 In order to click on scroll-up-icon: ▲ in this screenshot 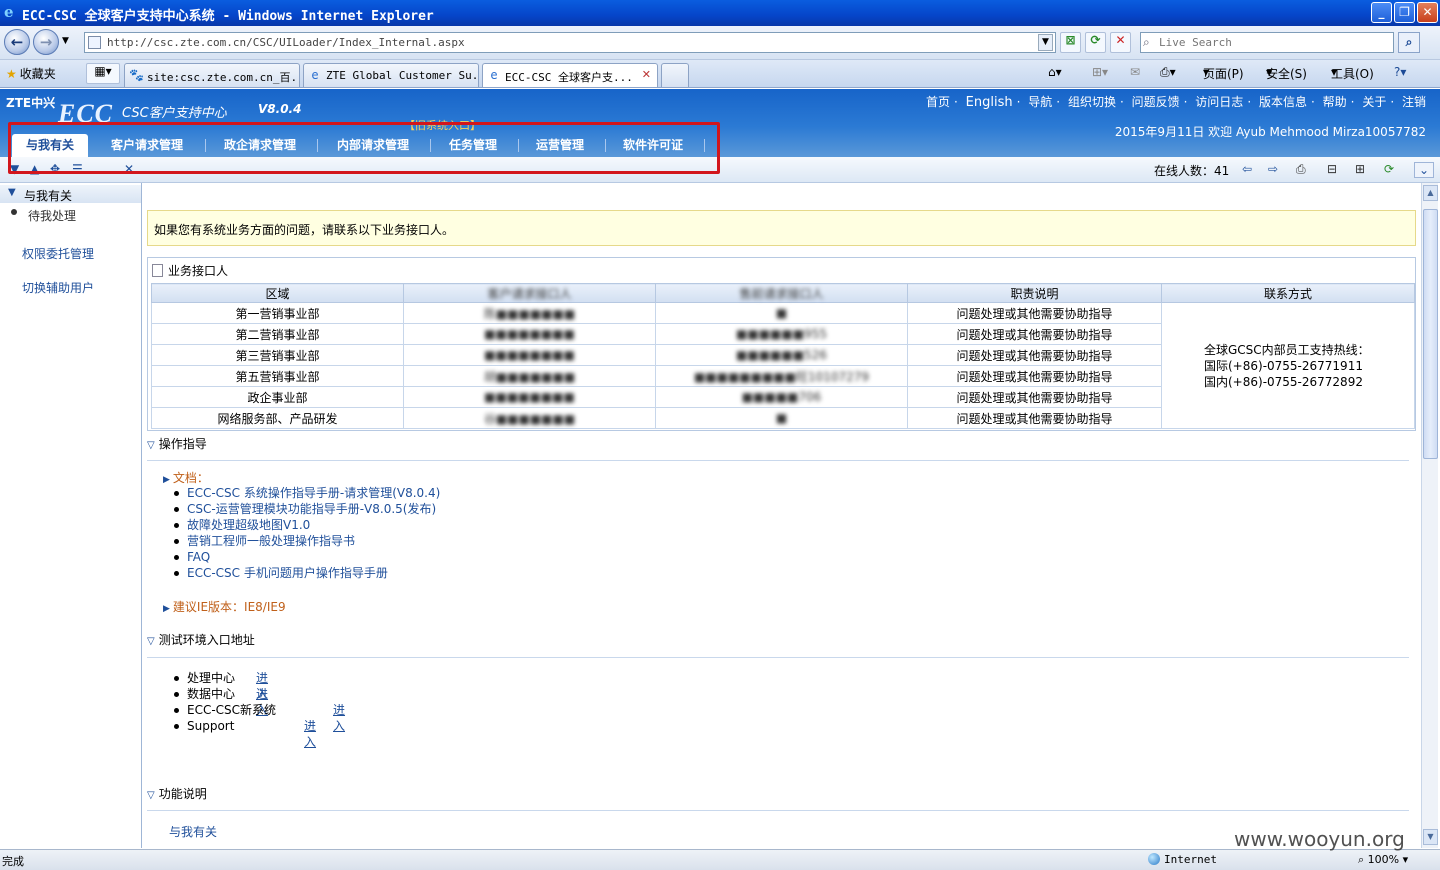, I will do `click(1430, 193)`.